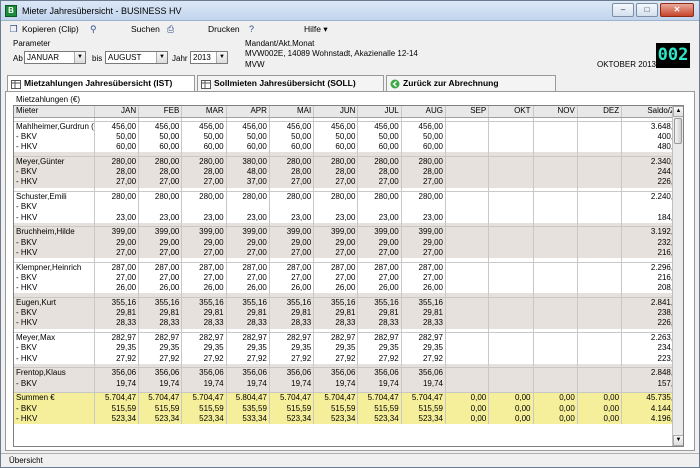 This screenshot has height=468, width=700. What do you see at coordinates (54, 126) in the screenshot?
I see `tenant-name-cell: Mahlheimer,Gurdrun (` at bounding box center [54, 126].